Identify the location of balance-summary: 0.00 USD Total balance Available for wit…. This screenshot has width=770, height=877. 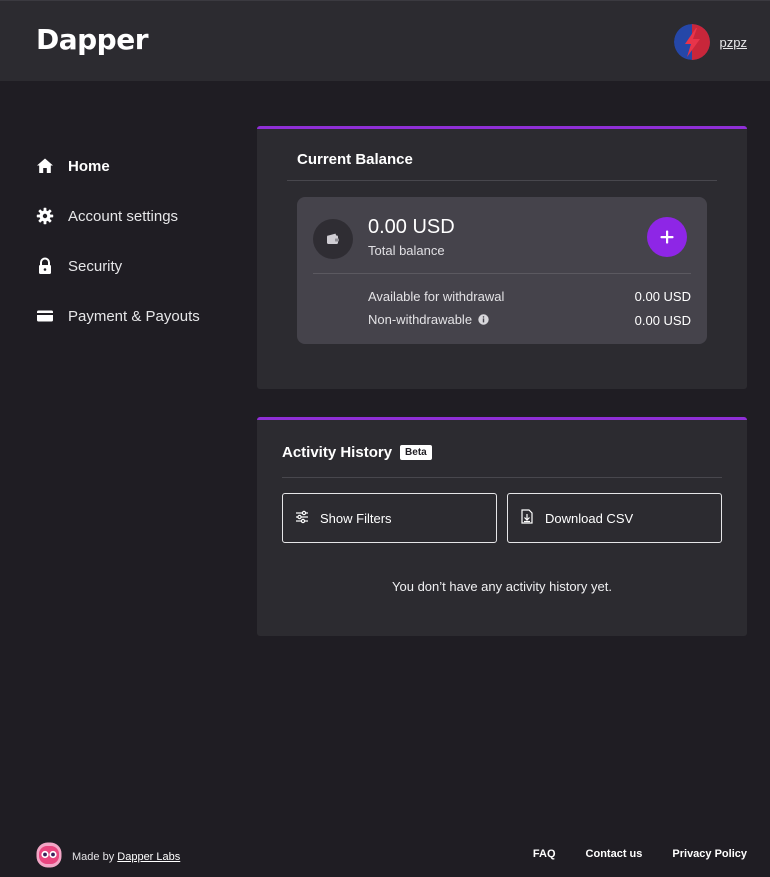
(502, 270).